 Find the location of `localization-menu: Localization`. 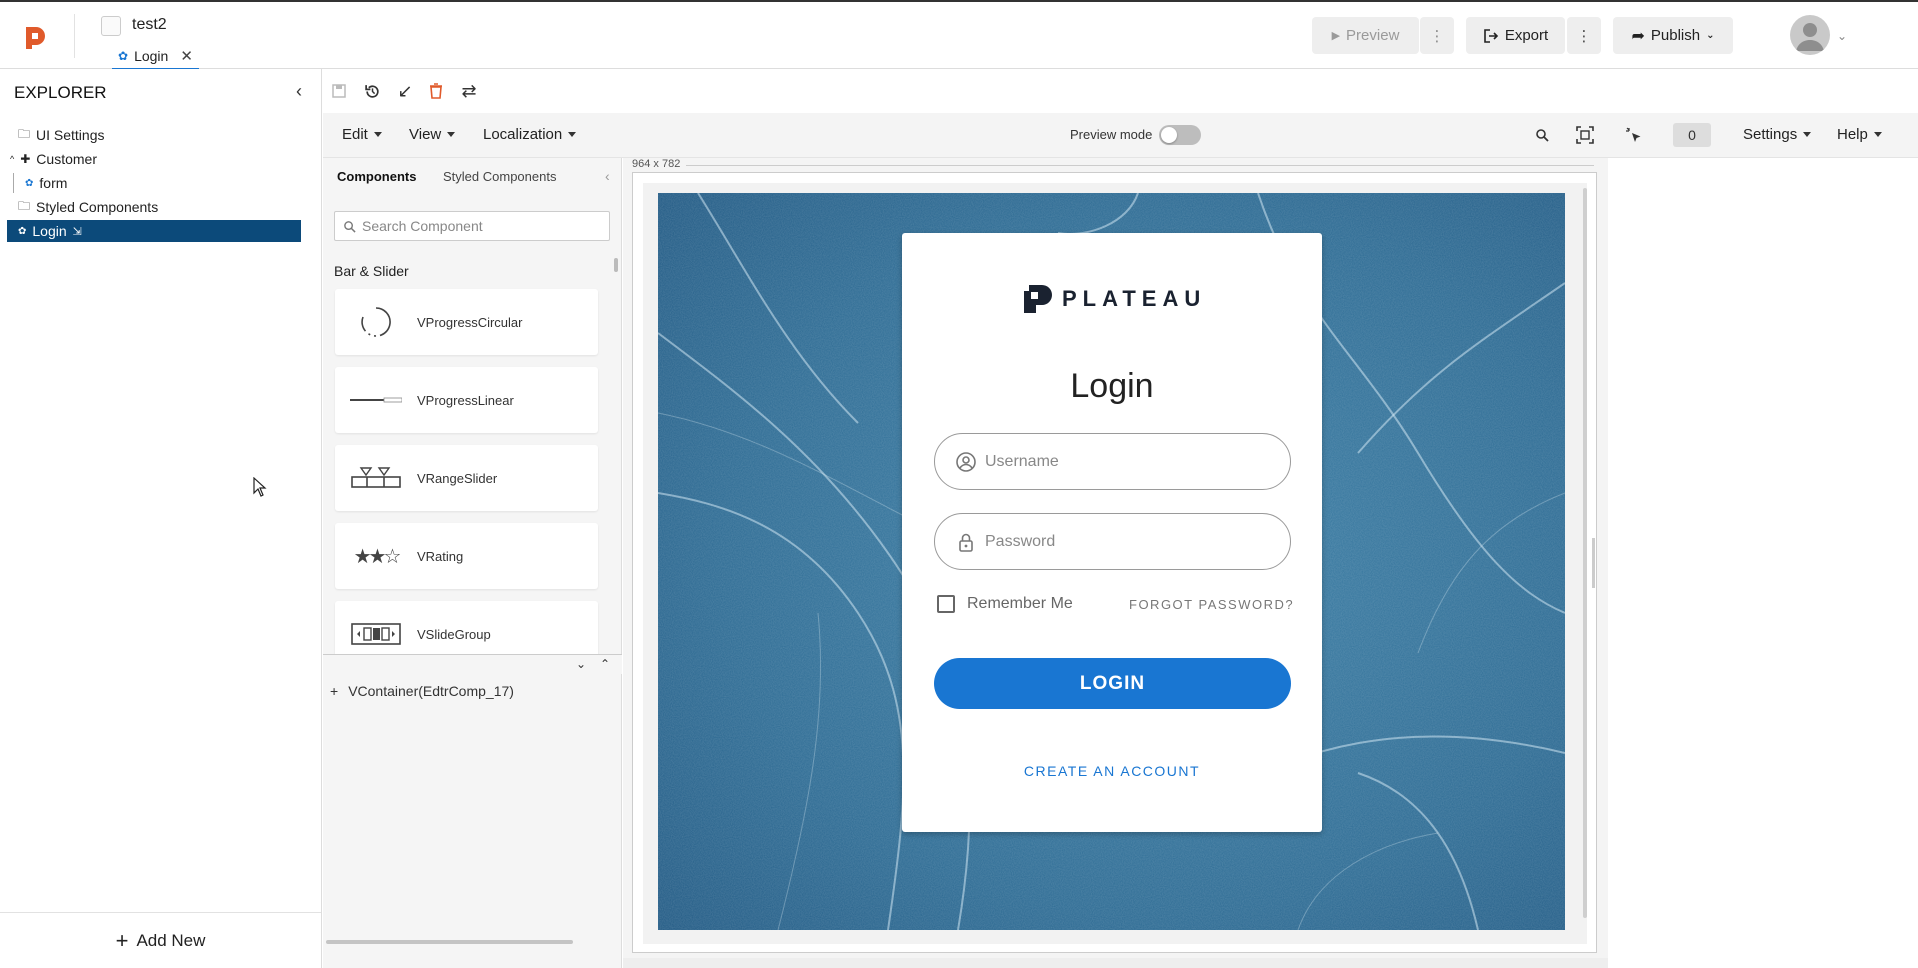

localization-menu: Localization is located at coordinates (530, 134).